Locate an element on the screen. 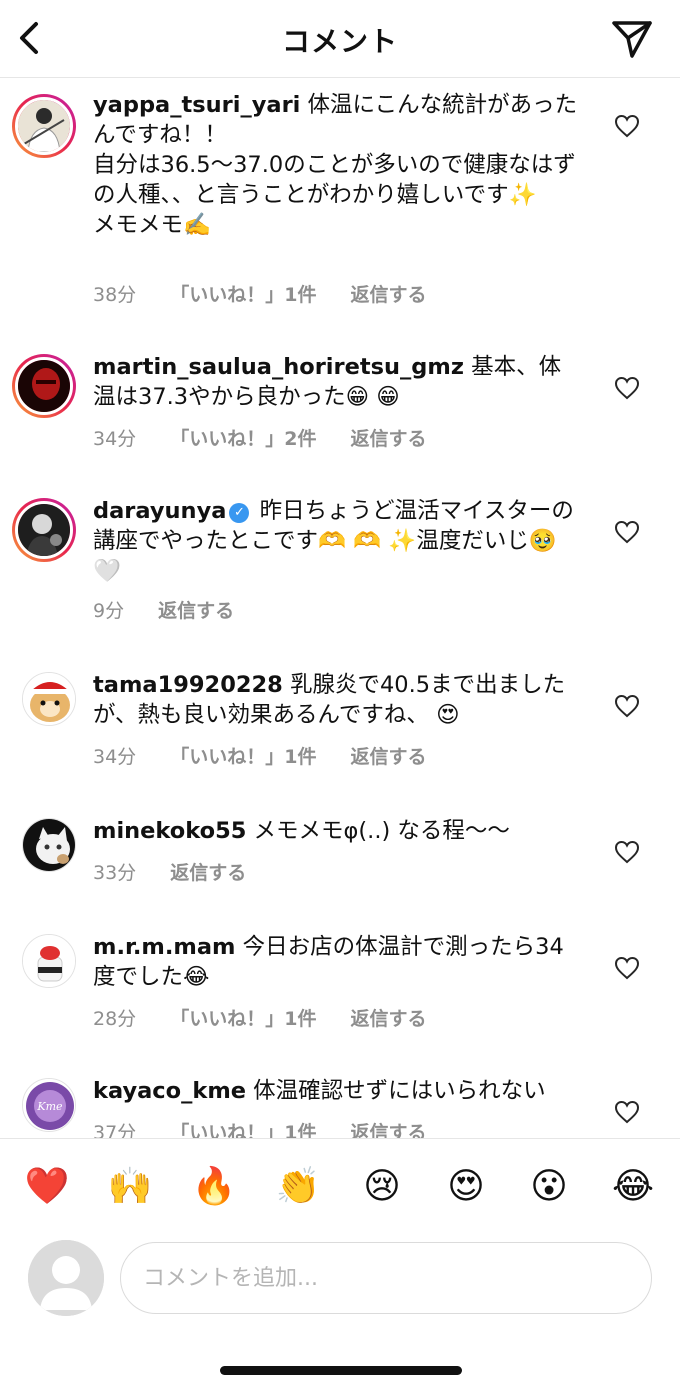  likes-count: 「いいね！」2件 is located at coordinates (243, 439).